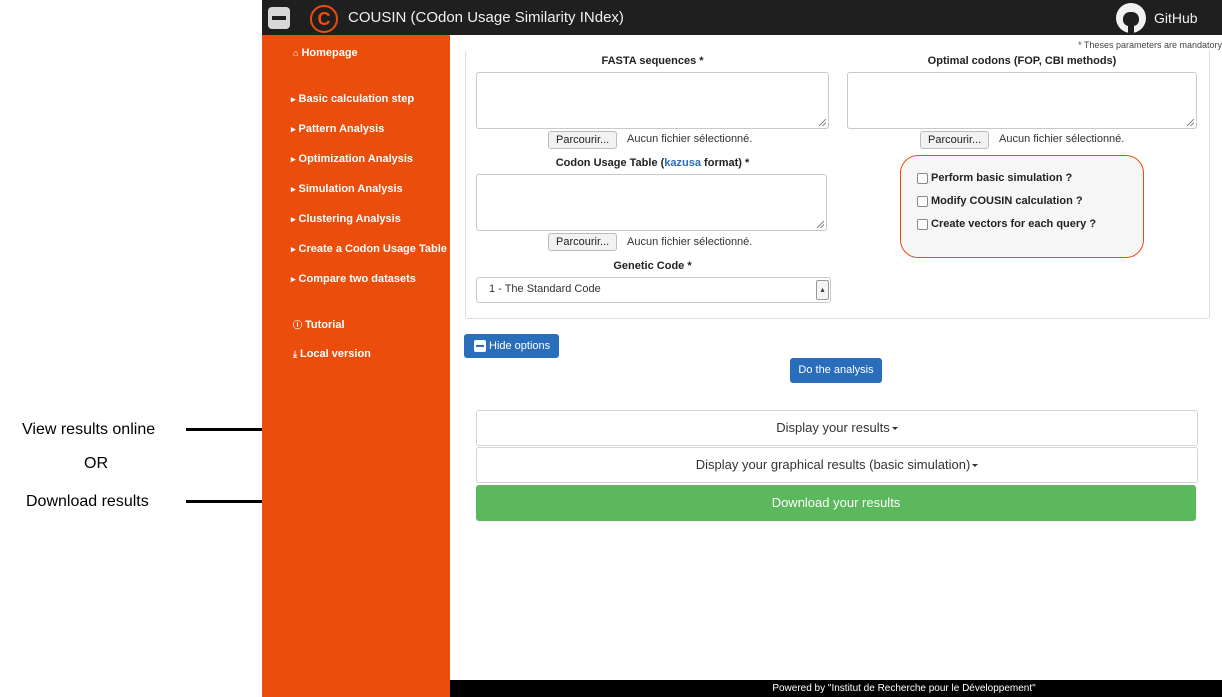 Image resolution: width=1222 pixels, height=697 pixels. I want to click on option-create-vectors: Create vectors for each query ?, so click(1006, 224).